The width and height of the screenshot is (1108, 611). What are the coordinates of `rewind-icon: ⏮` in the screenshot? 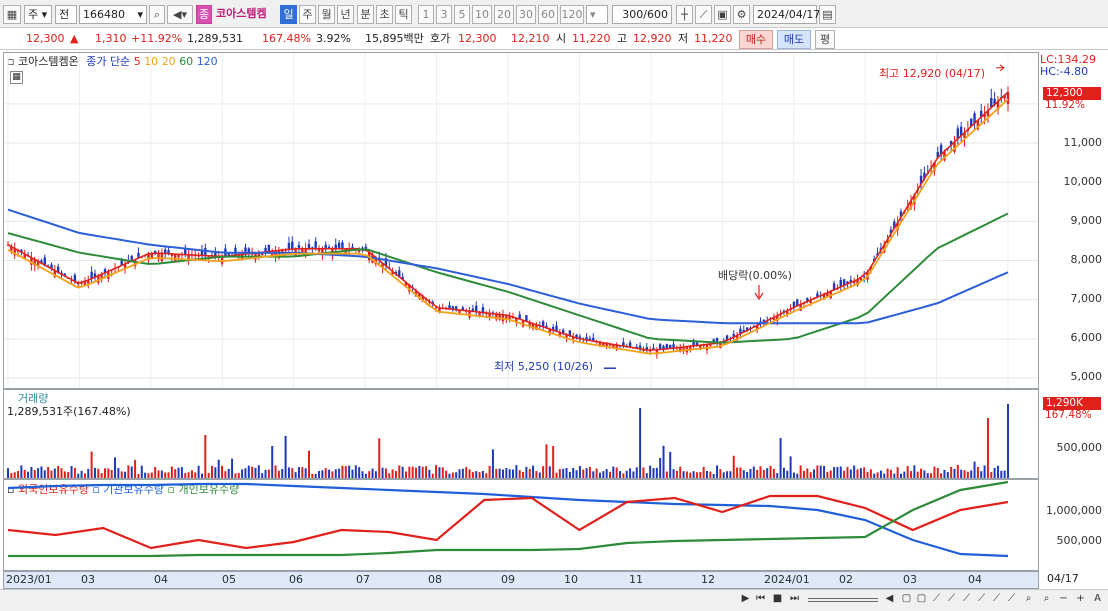 It's located at (760, 600).